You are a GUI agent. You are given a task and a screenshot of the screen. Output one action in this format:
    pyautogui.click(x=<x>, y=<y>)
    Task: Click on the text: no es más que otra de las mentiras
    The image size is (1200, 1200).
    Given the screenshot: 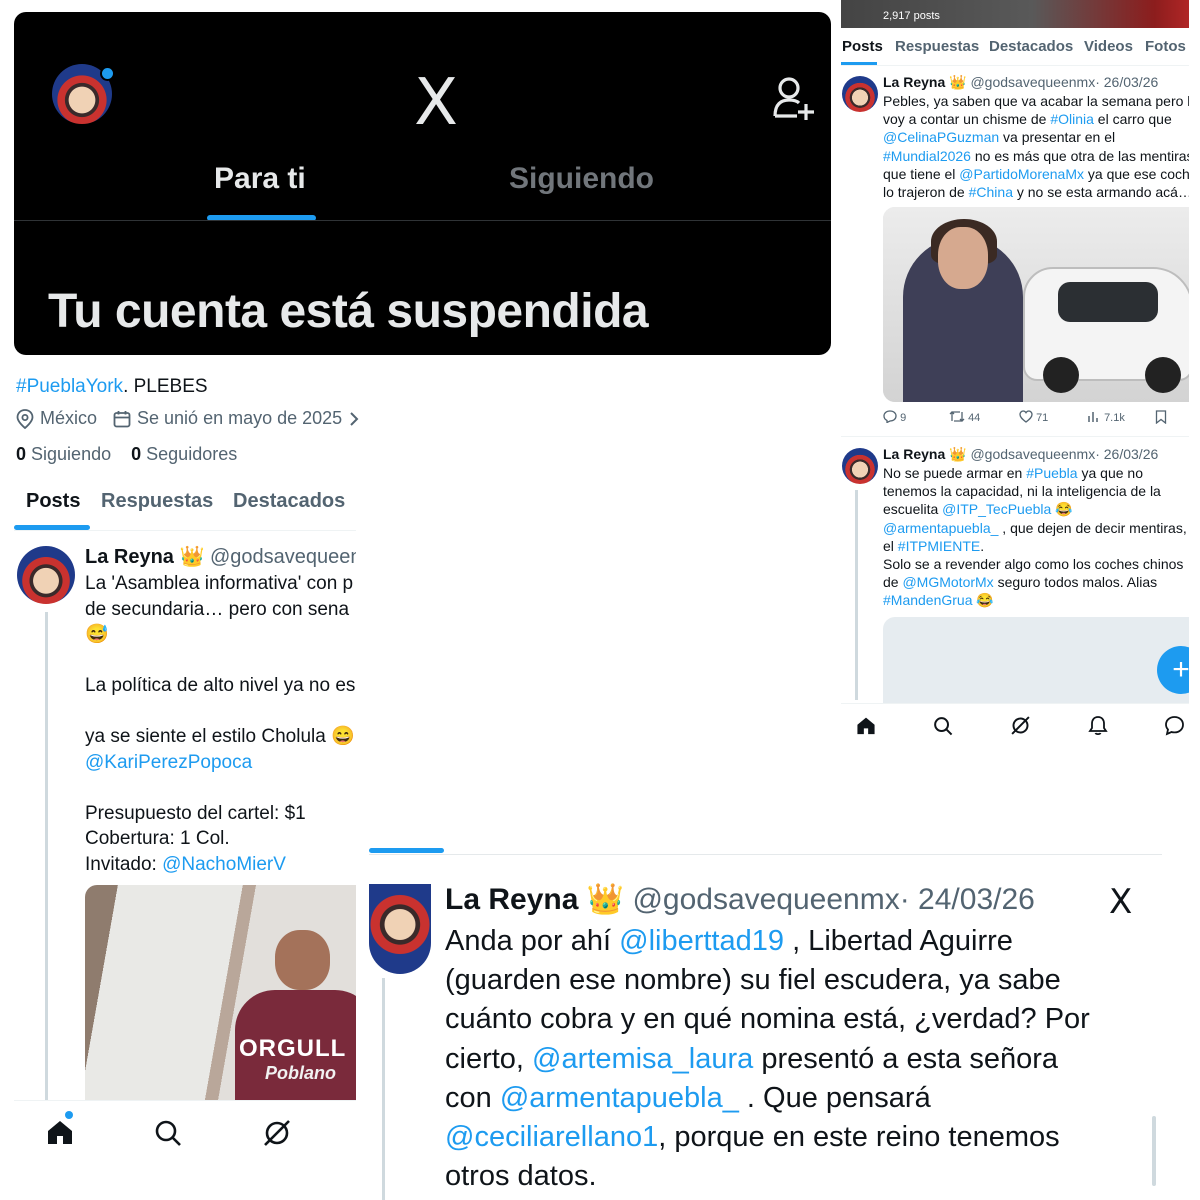 What is the action you would take?
    pyautogui.click(x=1079, y=155)
    